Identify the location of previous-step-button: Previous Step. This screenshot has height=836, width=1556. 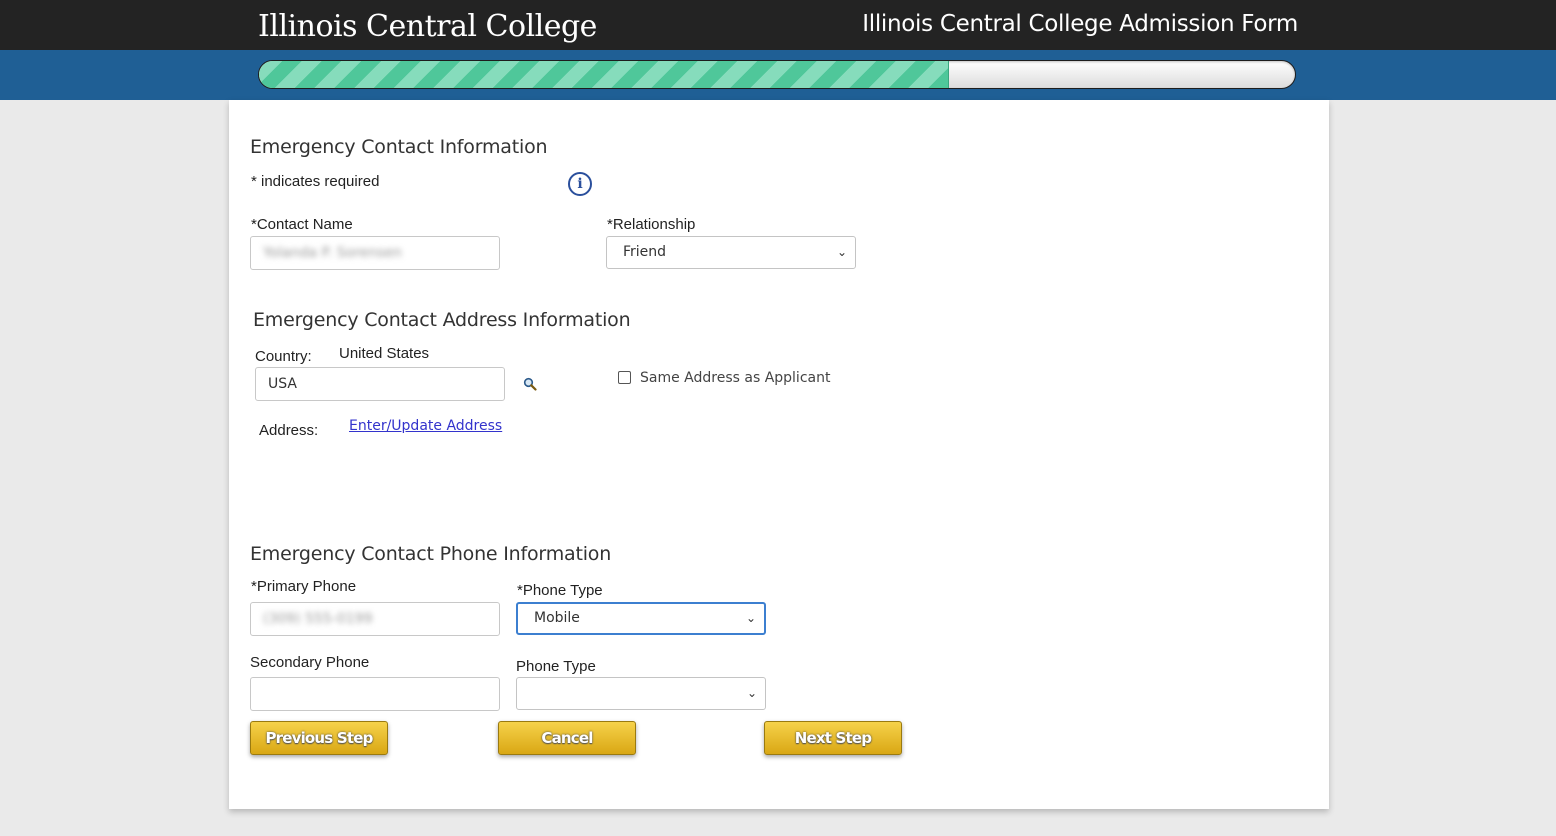
(319, 738).